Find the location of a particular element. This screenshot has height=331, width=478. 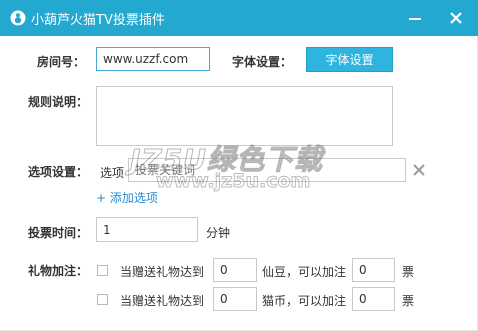

rules-textarea is located at coordinates (244, 116).